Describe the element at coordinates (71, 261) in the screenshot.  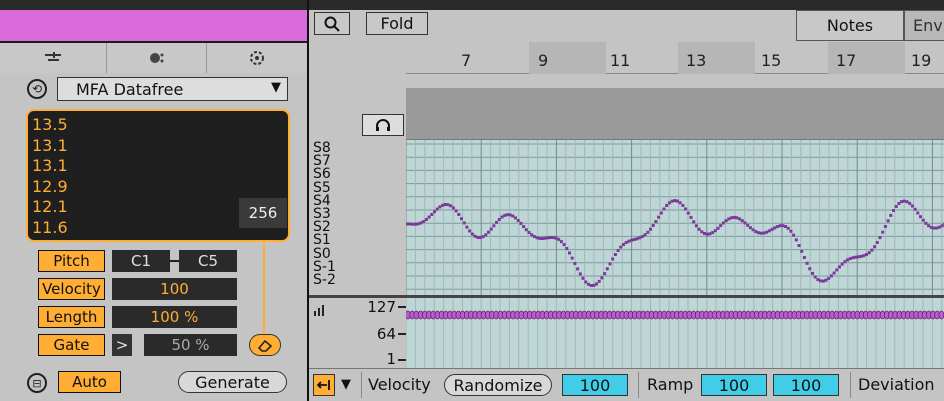
I see `pitch-button: Pitch` at that location.